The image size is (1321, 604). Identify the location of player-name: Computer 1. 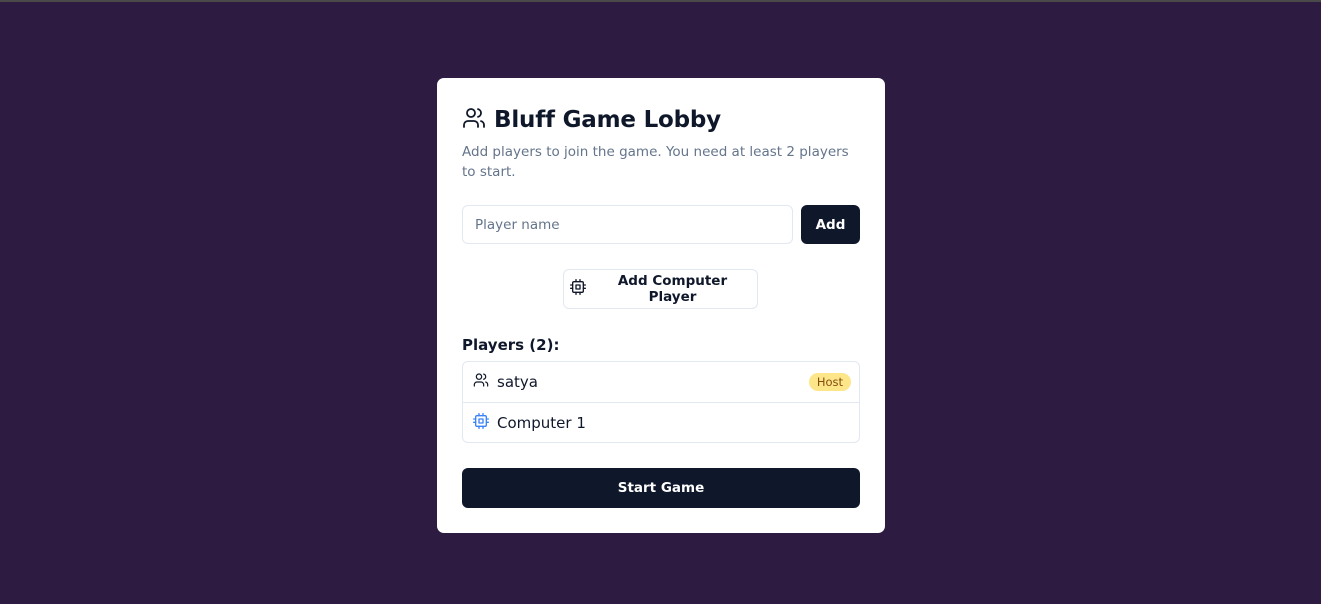
(541, 422).